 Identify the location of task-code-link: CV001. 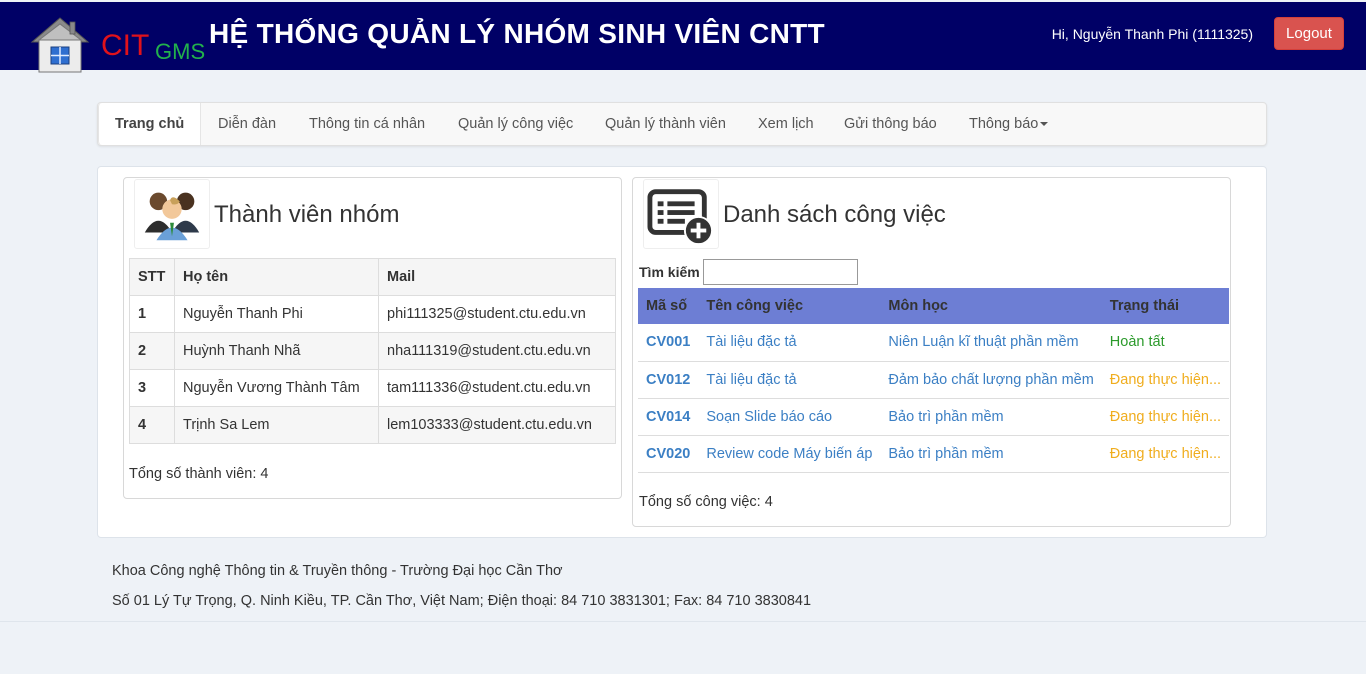
(668, 342).